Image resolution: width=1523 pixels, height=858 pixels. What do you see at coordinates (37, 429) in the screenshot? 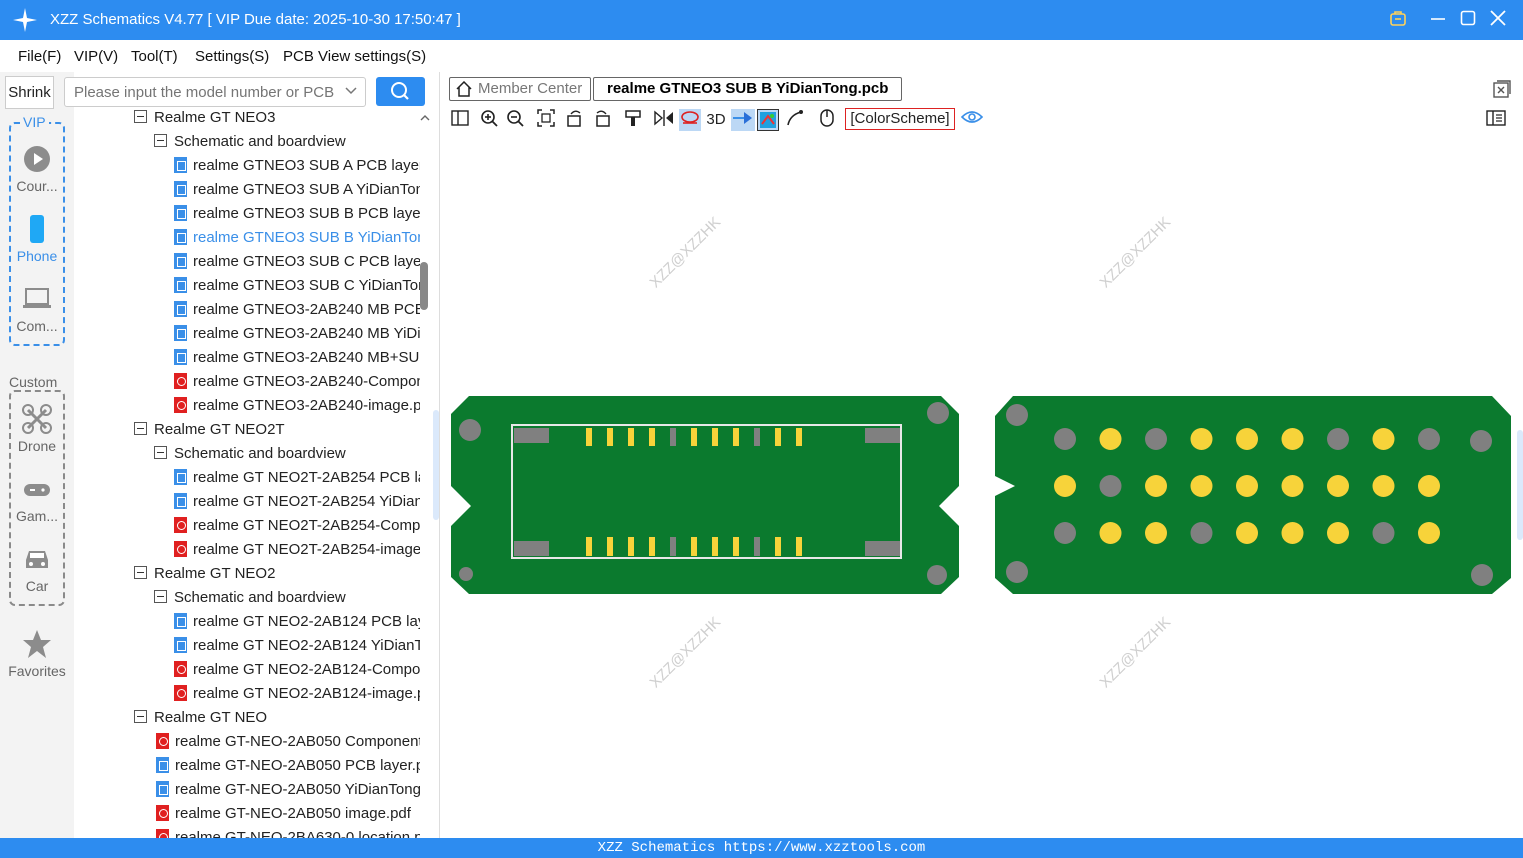
I see `rail-item-drone: Drone` at bounding box center [37, 429].